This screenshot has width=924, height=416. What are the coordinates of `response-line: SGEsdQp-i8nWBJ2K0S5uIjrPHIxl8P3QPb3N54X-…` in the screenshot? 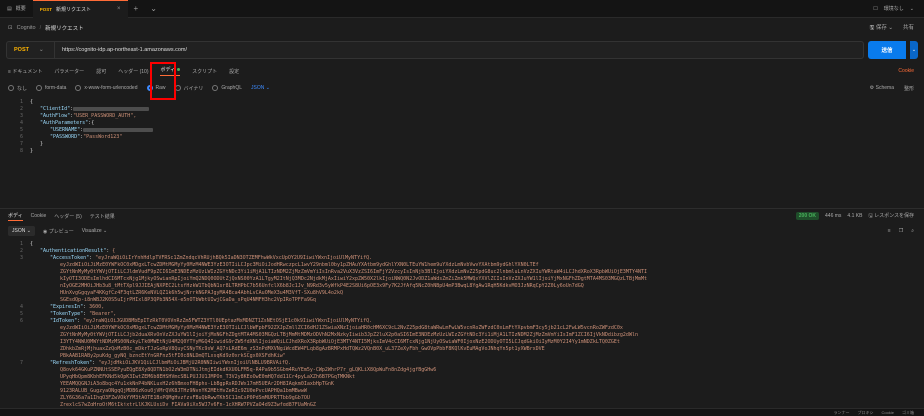 It's located at (188, 299).